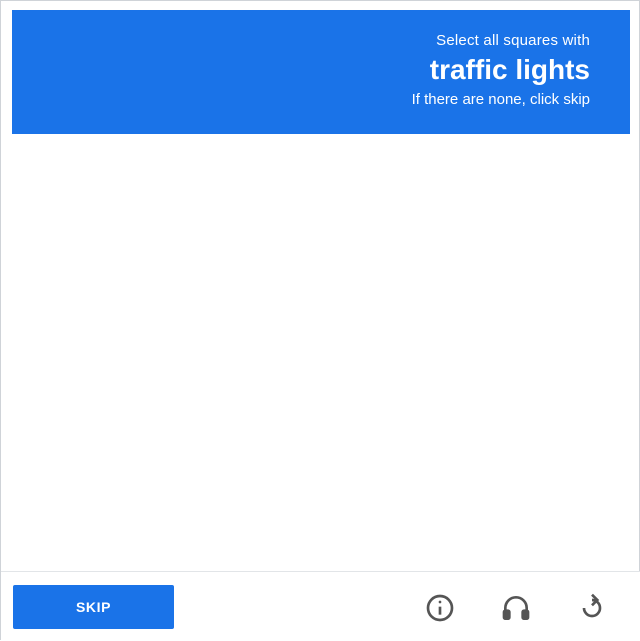 This screenshot has height=641, width=640. Describe the element at coordinates (93, 607) in the screenshot. I see `skip-button: SKIP` at that location.